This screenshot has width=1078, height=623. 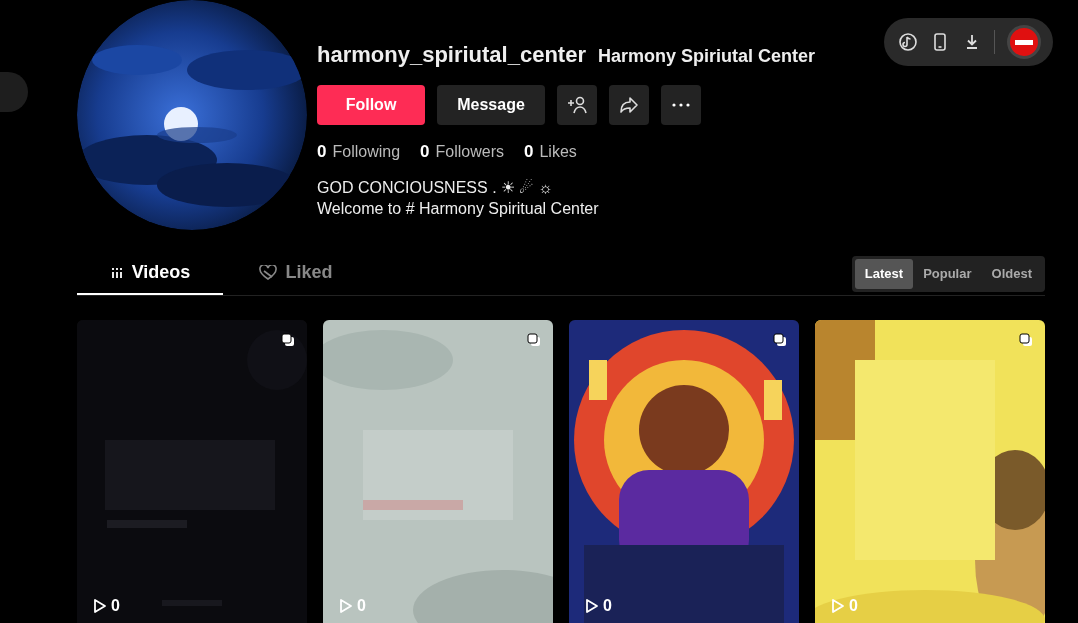 What do you see at coordinates (1024, 42) in the screenshot?
I see `profile-avatar-button` at bounding box center [1024, 42].